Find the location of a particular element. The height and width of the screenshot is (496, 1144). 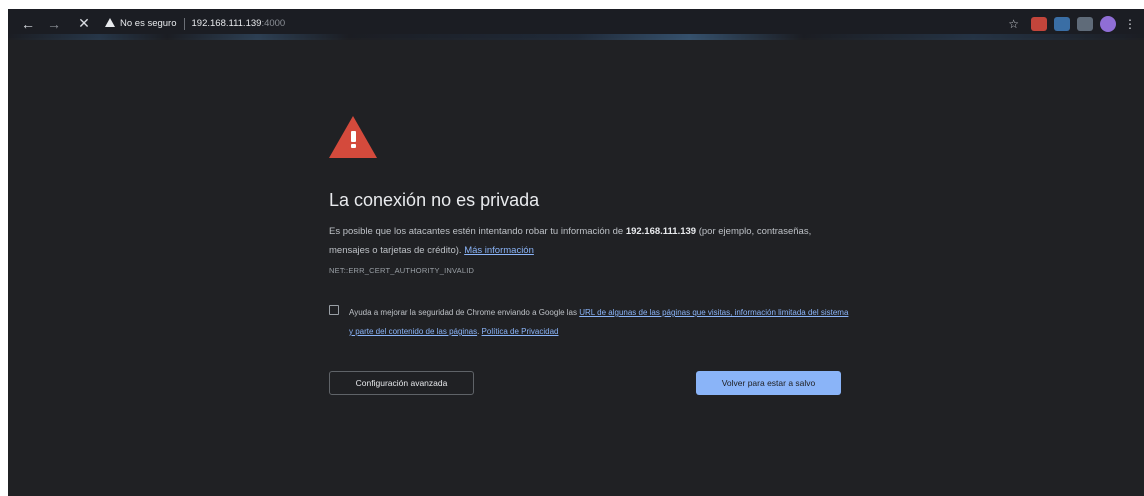

extensions-puzzle-icon is located at coordinates (1085, 23).